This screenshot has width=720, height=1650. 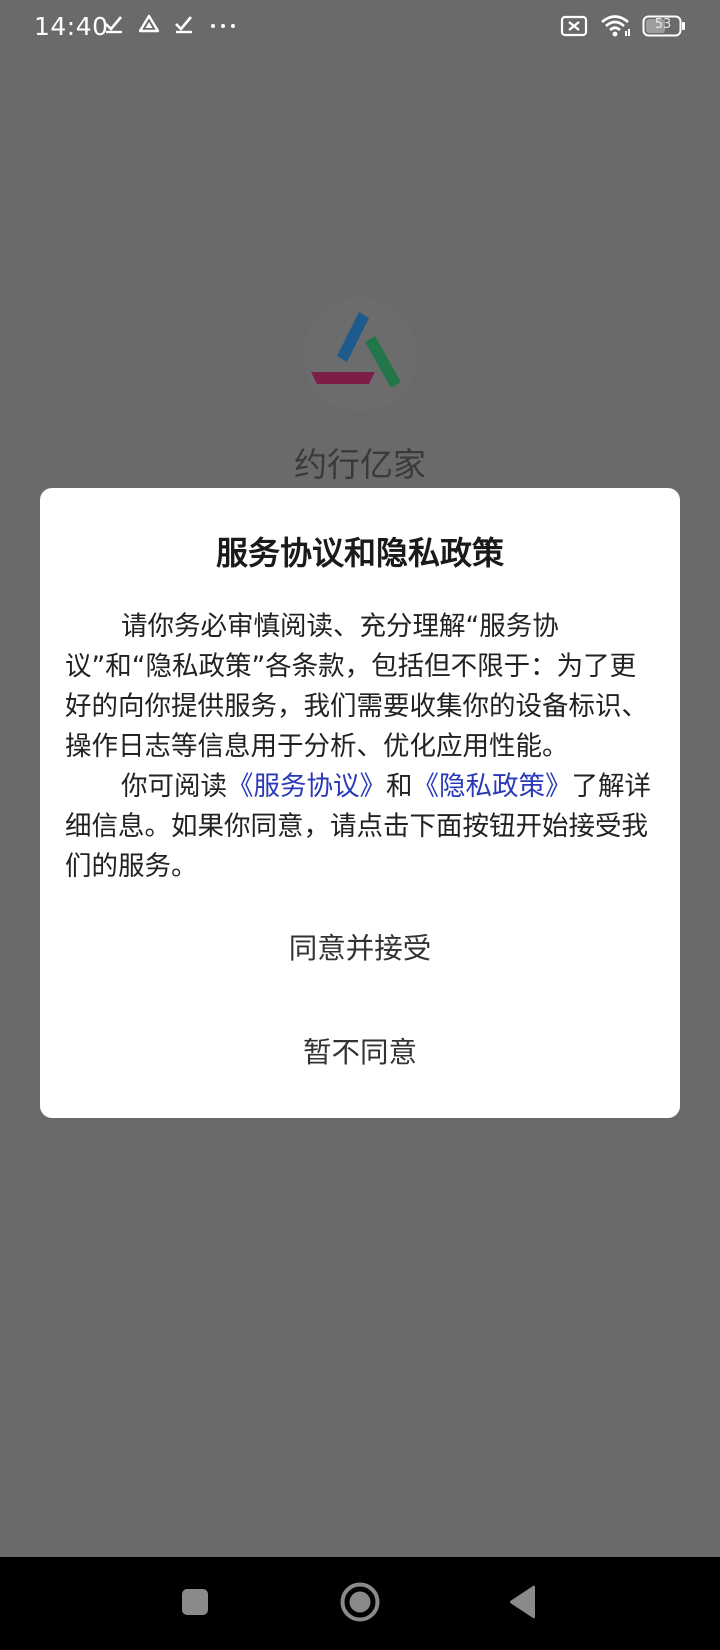 What do you see at coordinates (306, 786) in the screenshot?
I see `service-agreement-link: 《服务协议》` at bounding box center [306, 786].